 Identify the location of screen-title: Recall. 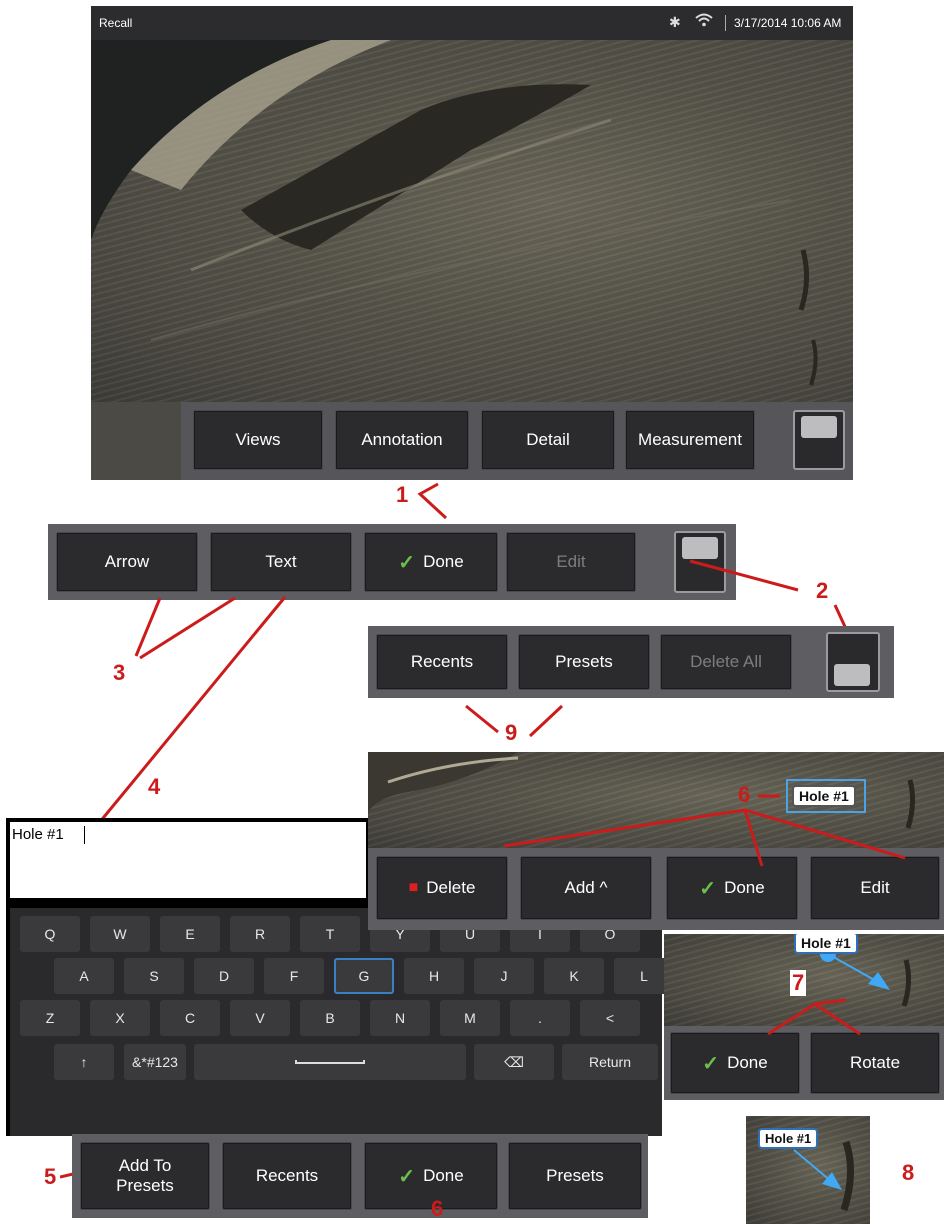
(116, 23).